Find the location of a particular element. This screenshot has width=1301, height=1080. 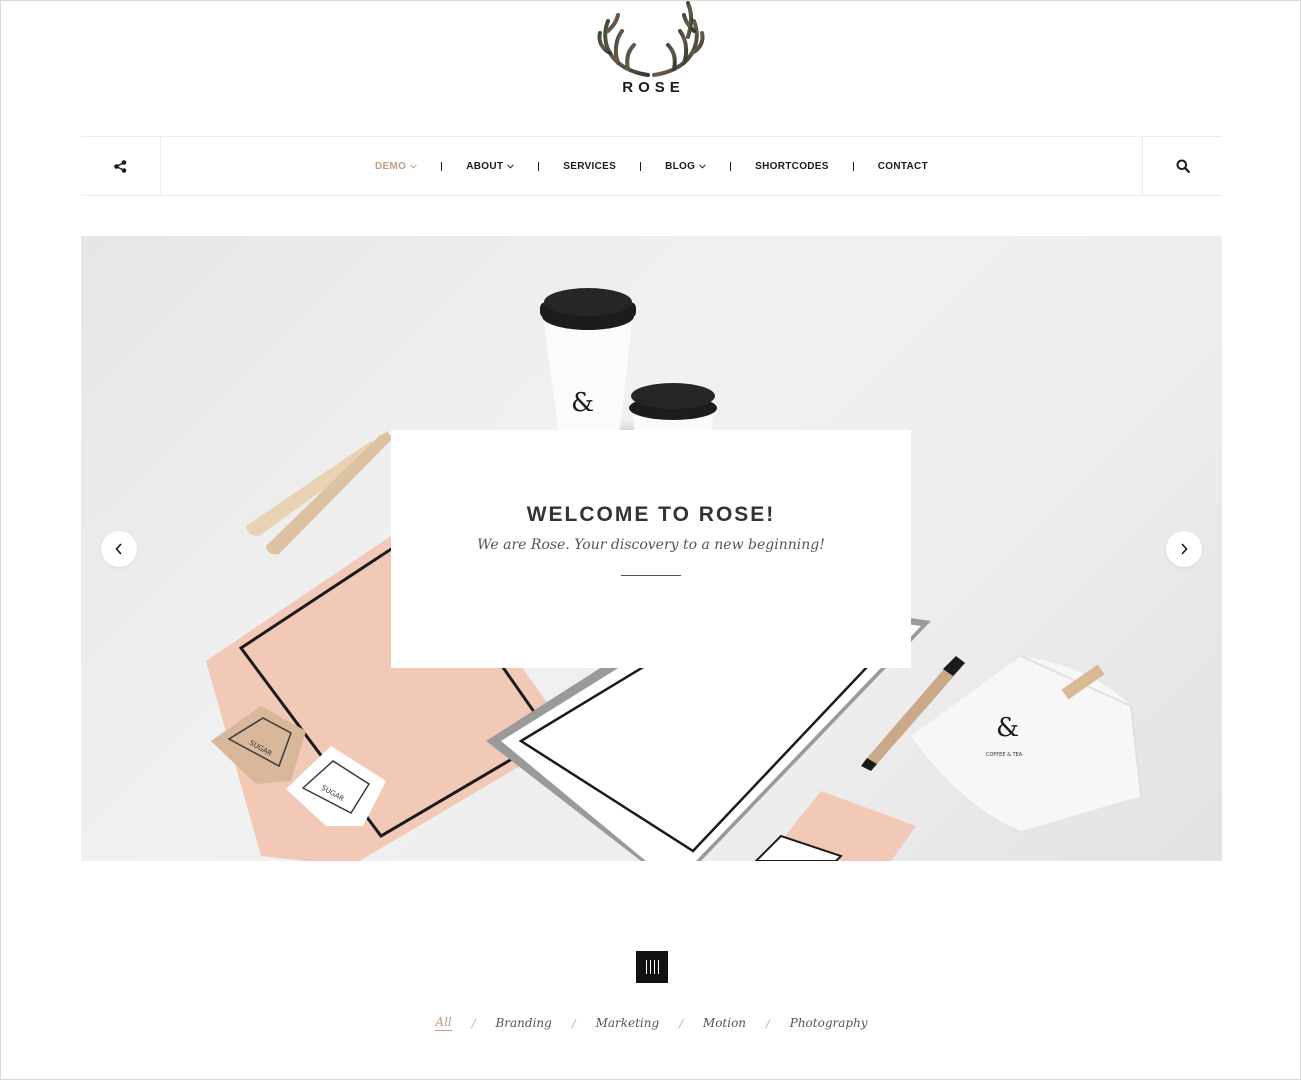

nav-item-demo: DEMO is located at coordinates (396, 166).